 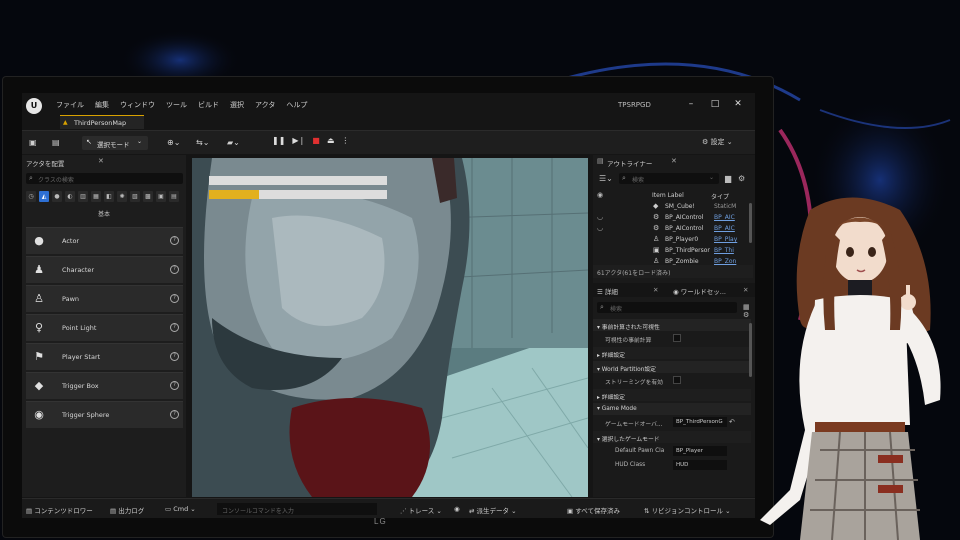 I want to click on row-type-link: BP_Zon, so click(x=729, y=261).